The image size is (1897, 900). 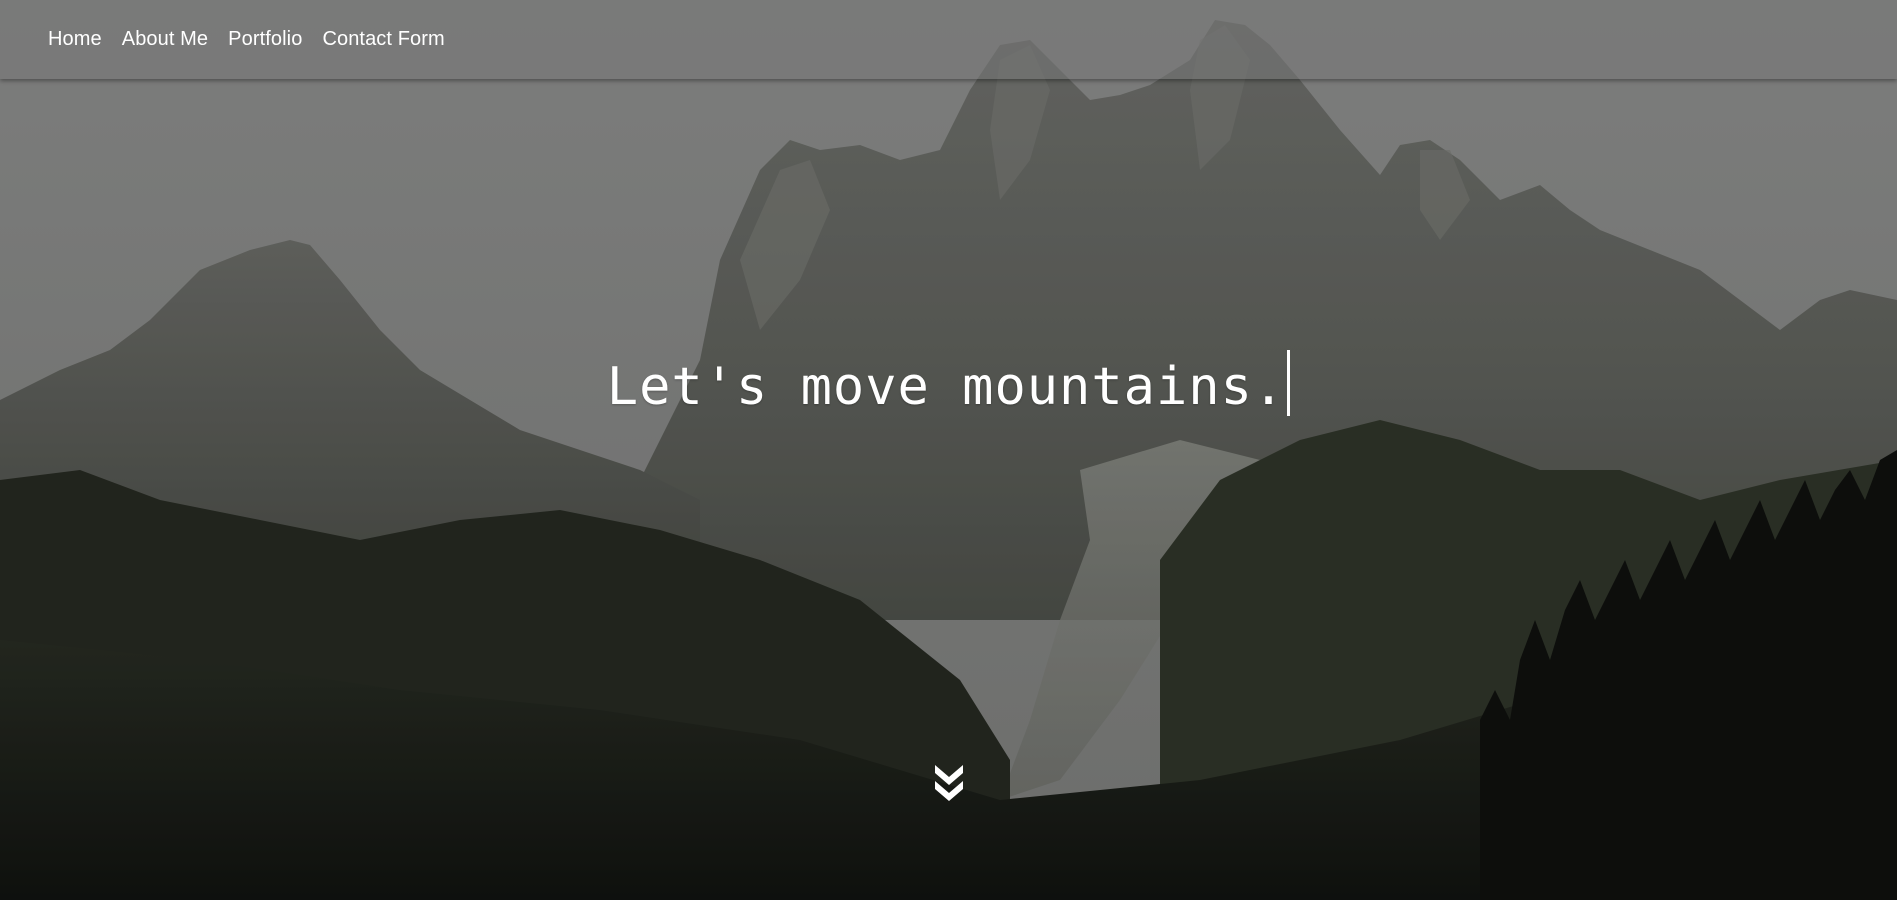 What do you see at coordinates (948, 39) in the screenshot?
I see `top-navigation-bar: Home About Me Portfolio Contact Form` at bounding box center [948, 39].